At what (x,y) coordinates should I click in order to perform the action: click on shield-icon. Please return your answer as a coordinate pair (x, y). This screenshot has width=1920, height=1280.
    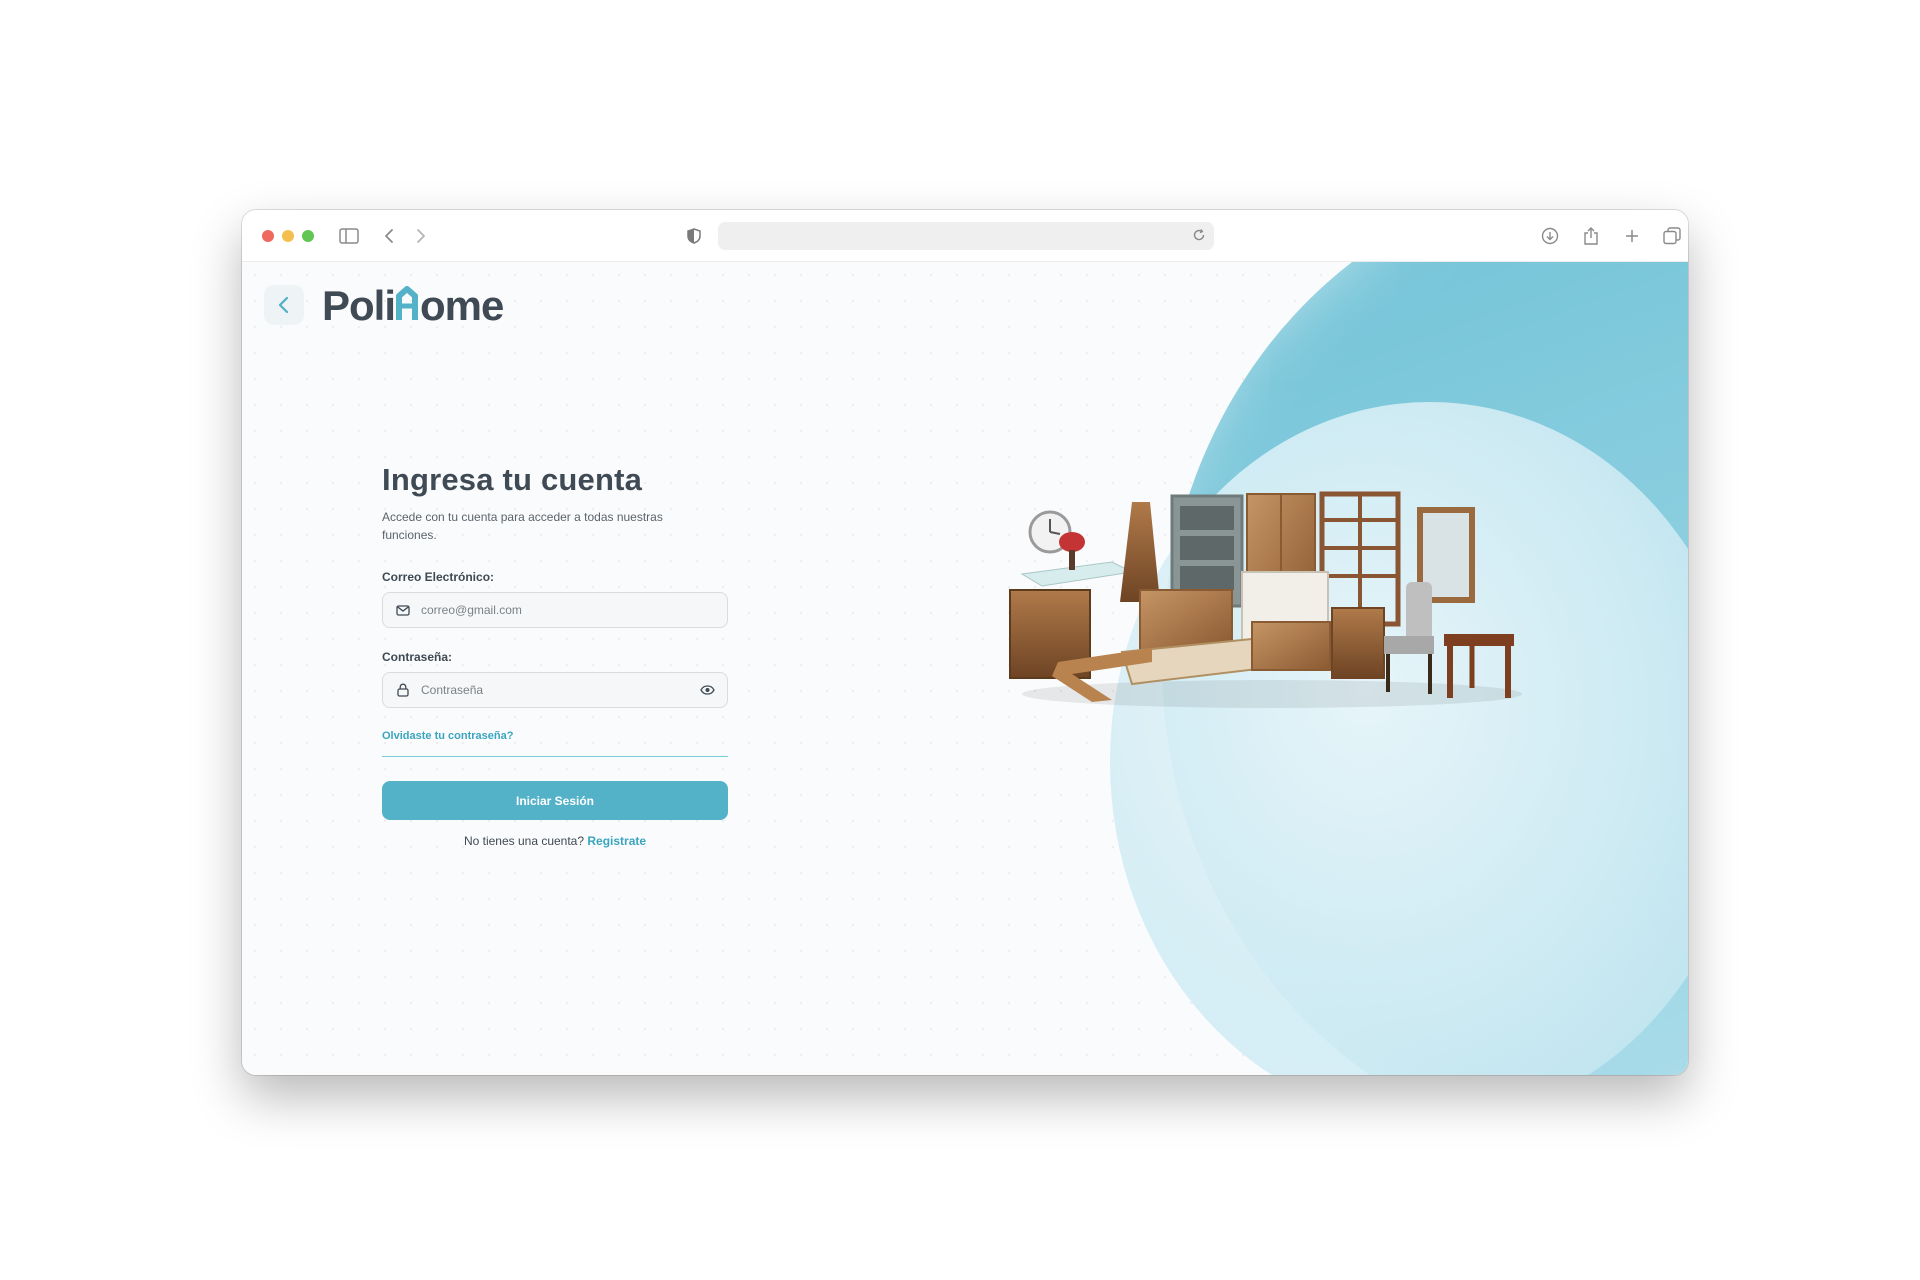
    Looking at the image, I should click on (694, 236).